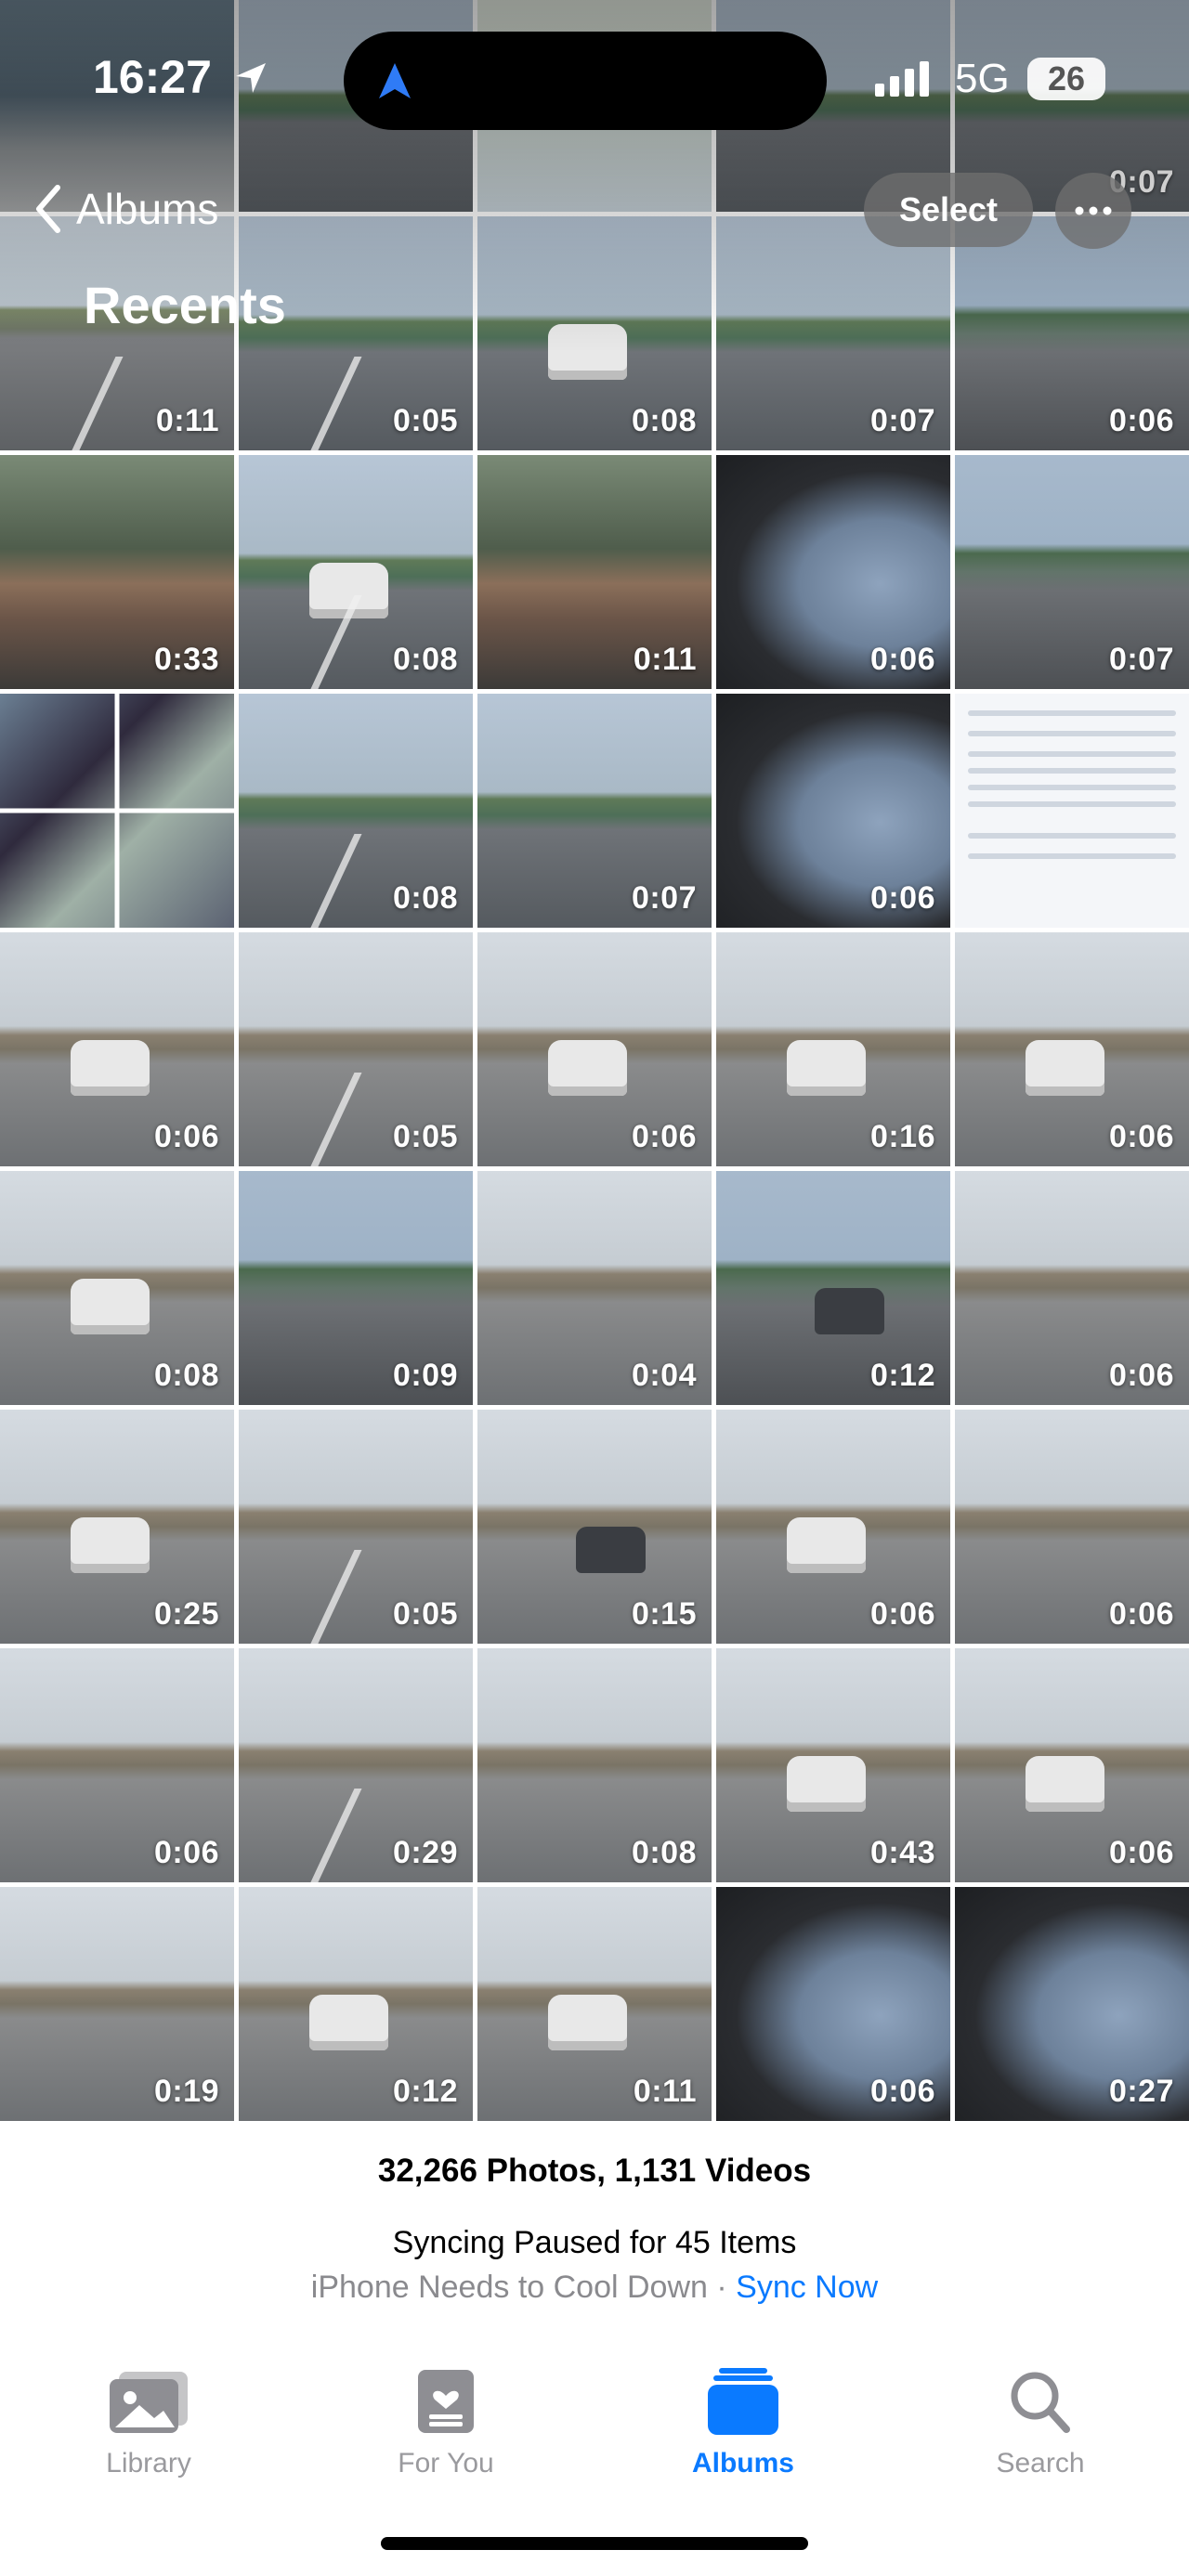 The image size is (1189, 2576). I want to click on tab-search: Search, so click(1040, 2414).